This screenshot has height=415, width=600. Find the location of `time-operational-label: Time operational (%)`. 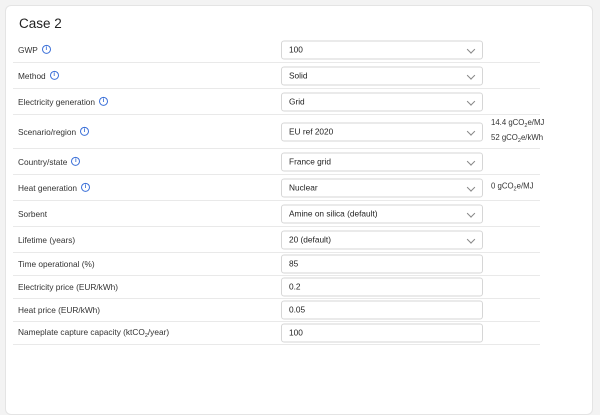

time-operational-label: Time operational (%) is located at coordinates (56, 264).